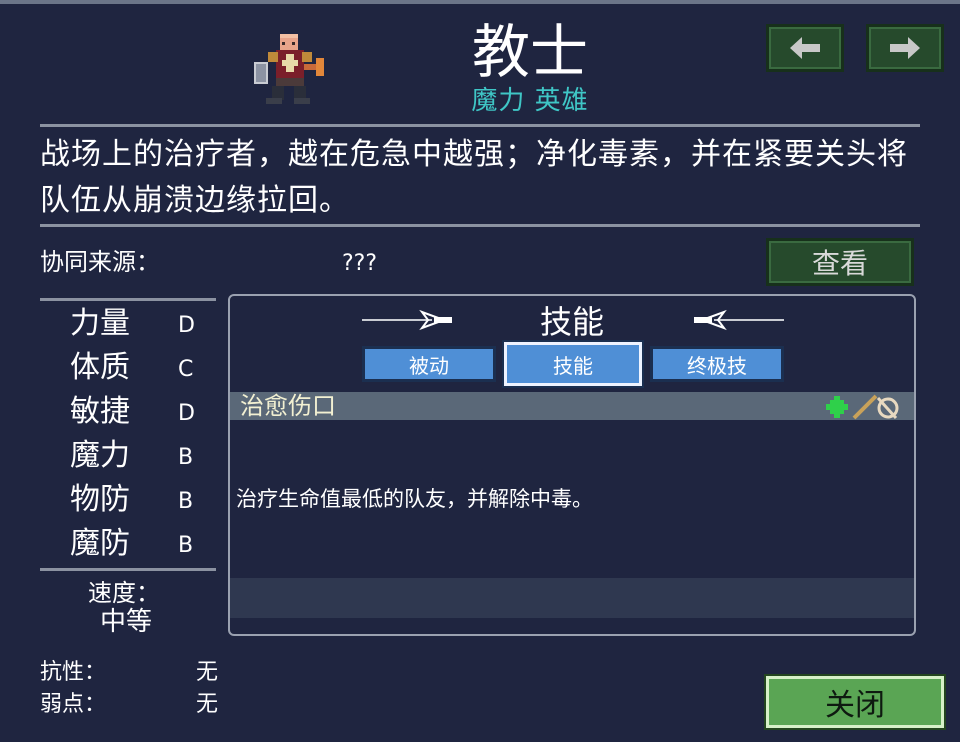  I want to click on arrow-left-icon, so click(805, 48).